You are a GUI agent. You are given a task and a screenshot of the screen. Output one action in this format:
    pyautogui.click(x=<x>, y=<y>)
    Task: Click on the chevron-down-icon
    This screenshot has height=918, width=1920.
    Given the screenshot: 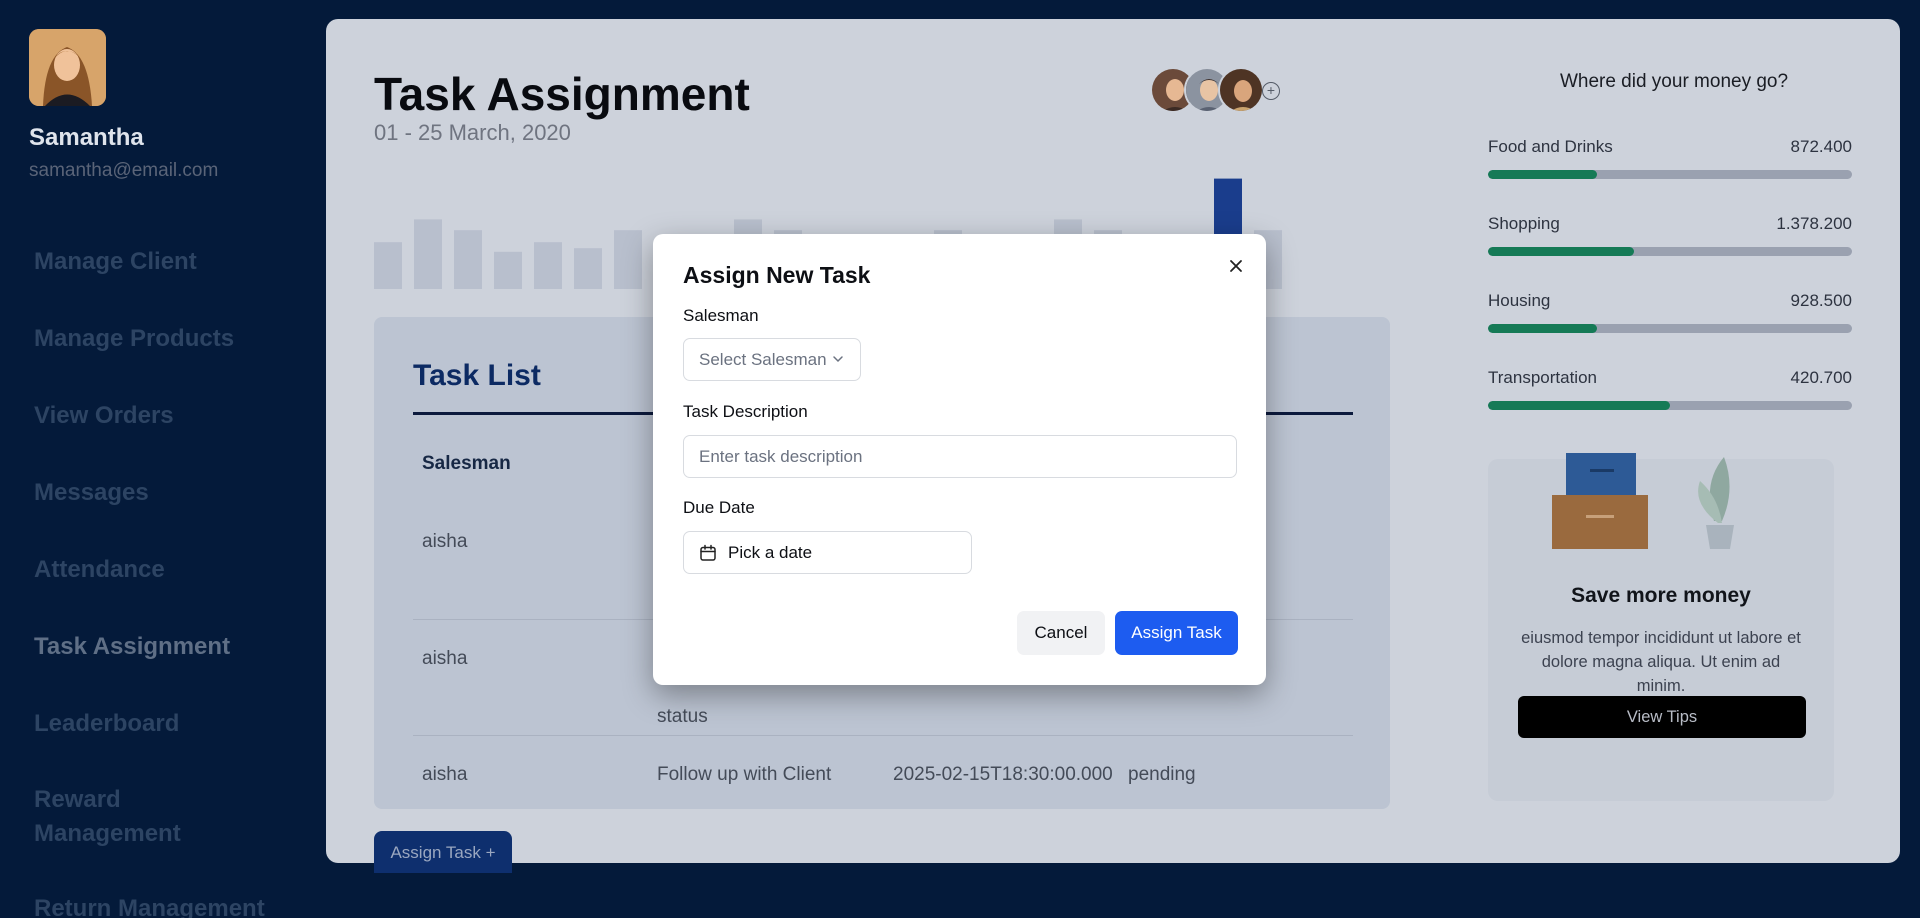 What is the action you would take?
    pyautogui.click(x=838, y=359)
    